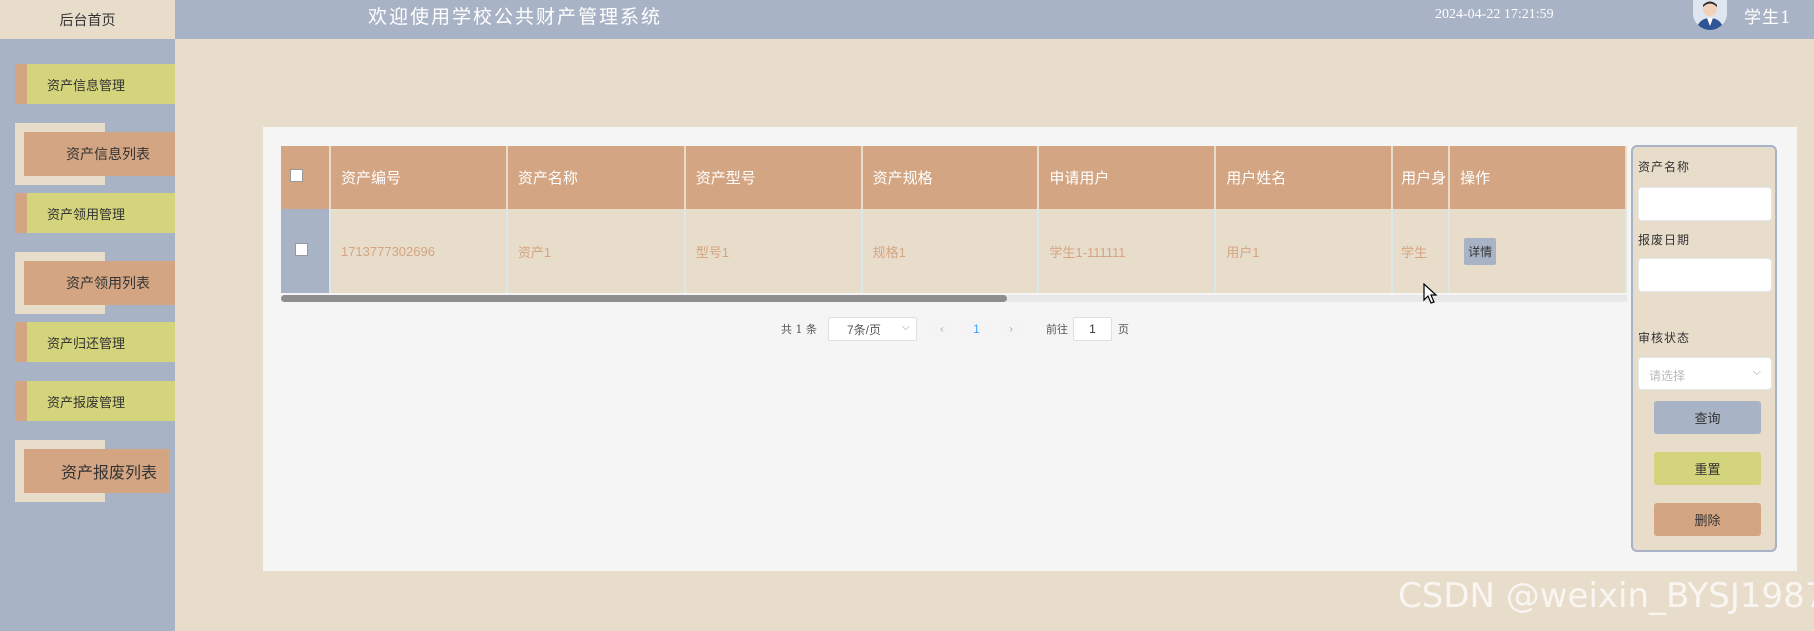  What do you see at coordinates (1123, 329) in the screenshot?
I see `page-suffix-label: 页` at bounding box center [1123, 329].